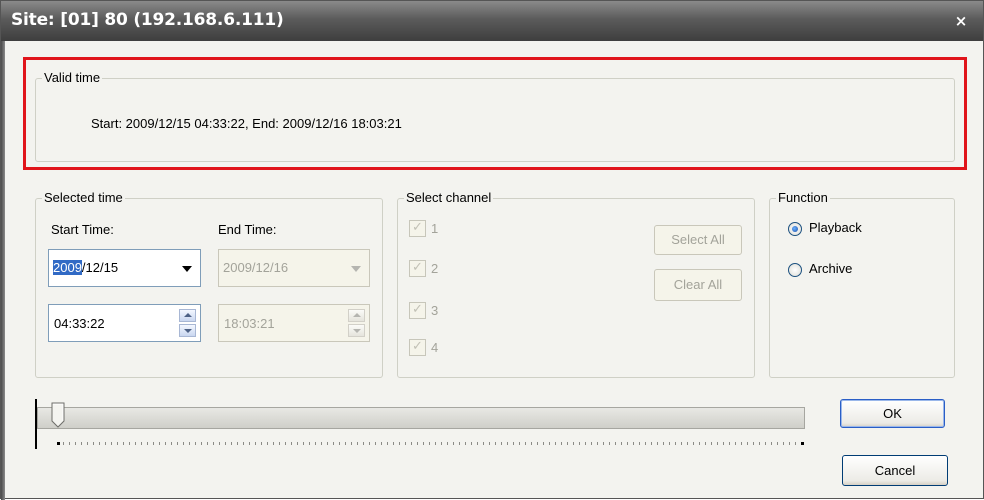  What do you see at coordinates (67, 267) in the screenshot?
I see `start-date-year-selected: 2009` at bounding box center [67, 267].